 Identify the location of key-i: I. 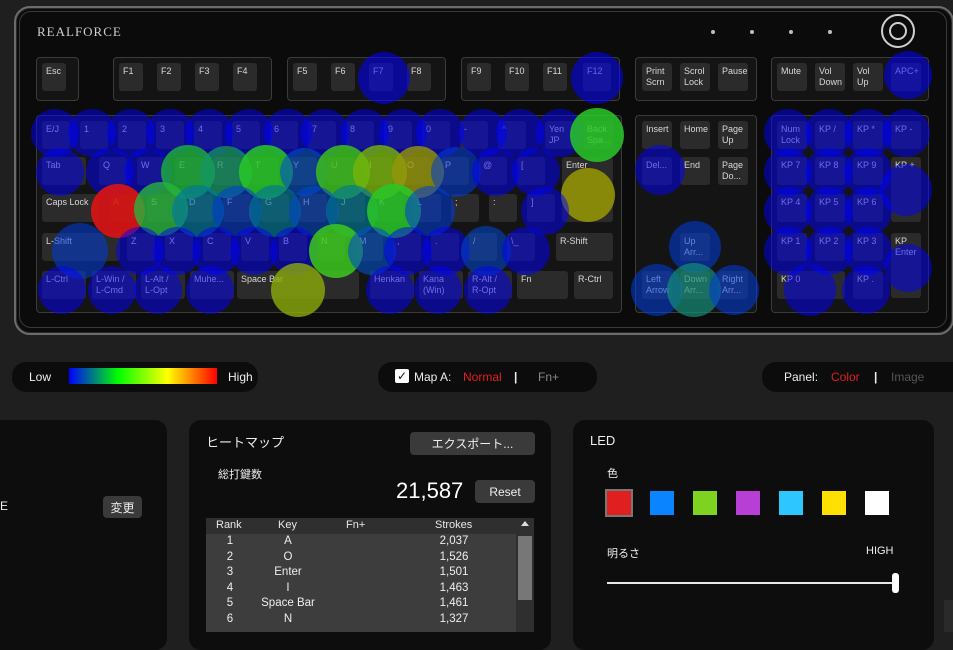
(379, 171).